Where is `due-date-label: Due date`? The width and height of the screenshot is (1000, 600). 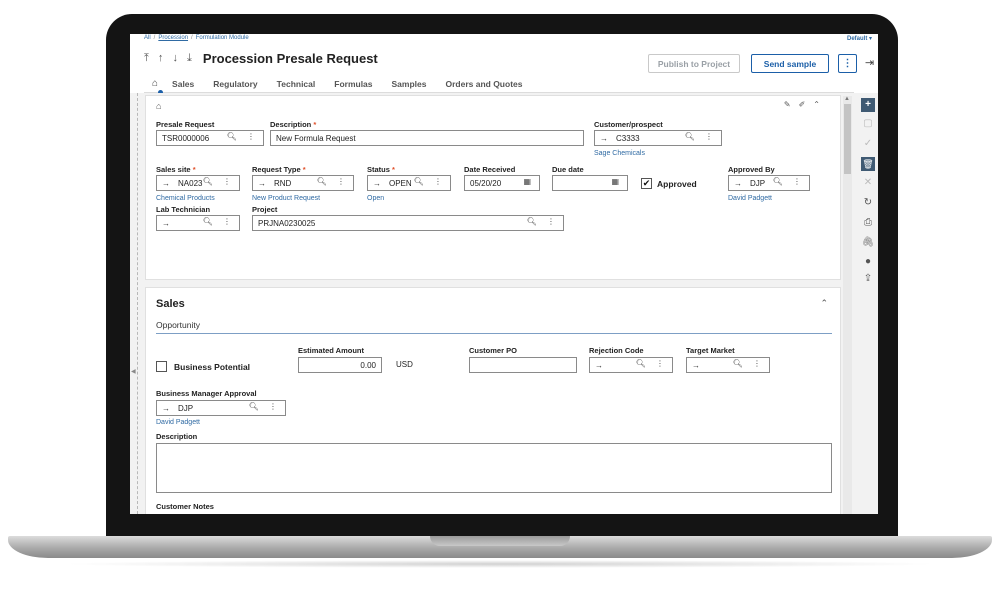
due-date-label: Due date is located at coordinates (568, 169).